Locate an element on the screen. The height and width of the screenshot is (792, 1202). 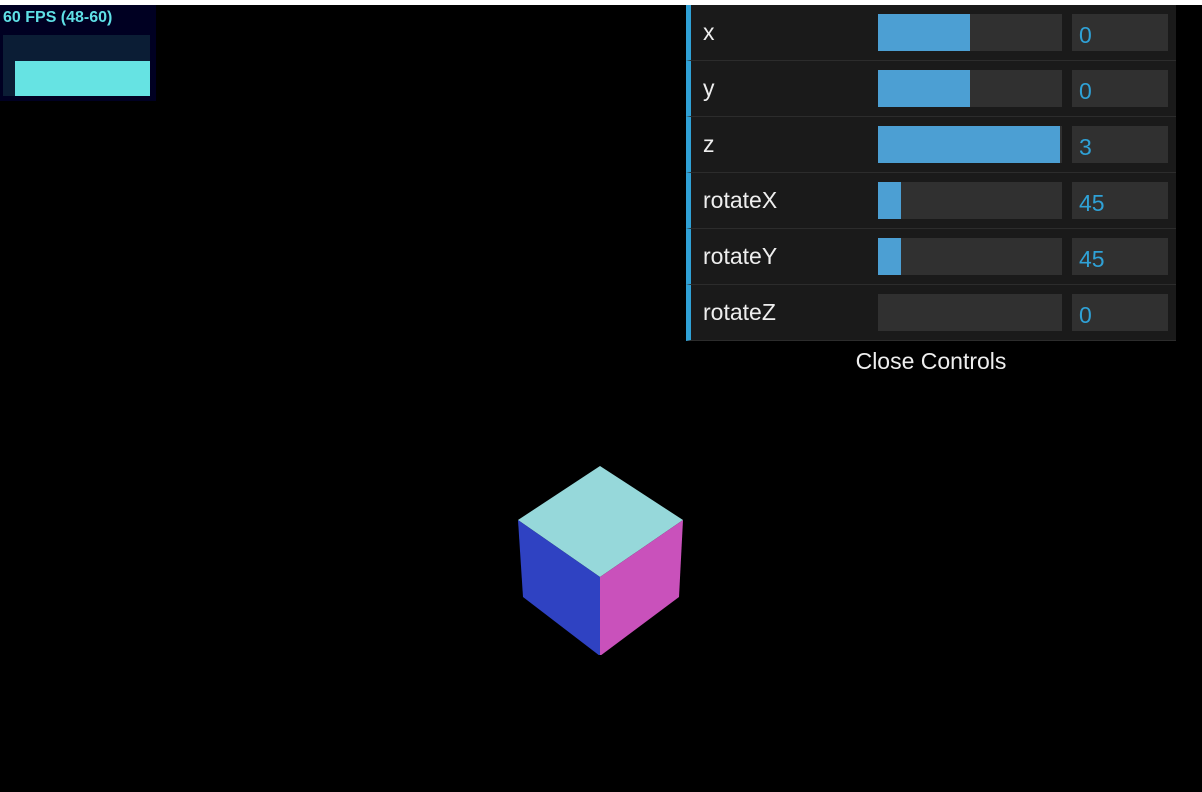
control-row-rotatez: rotateZ 0 is located at coordinates (931, 313).